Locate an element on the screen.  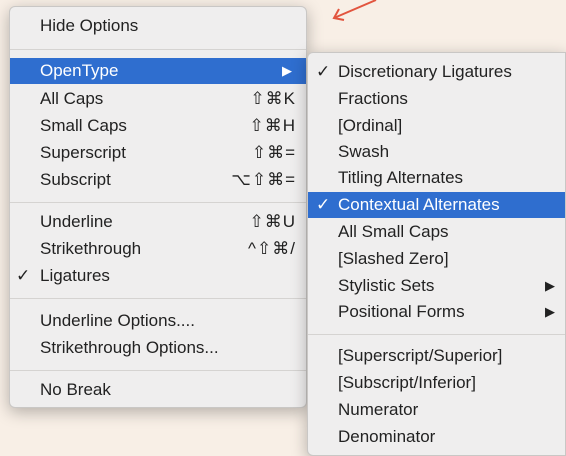
submenu-item-all-small-caps: All Small Caps is located at coordinates (436, 232).